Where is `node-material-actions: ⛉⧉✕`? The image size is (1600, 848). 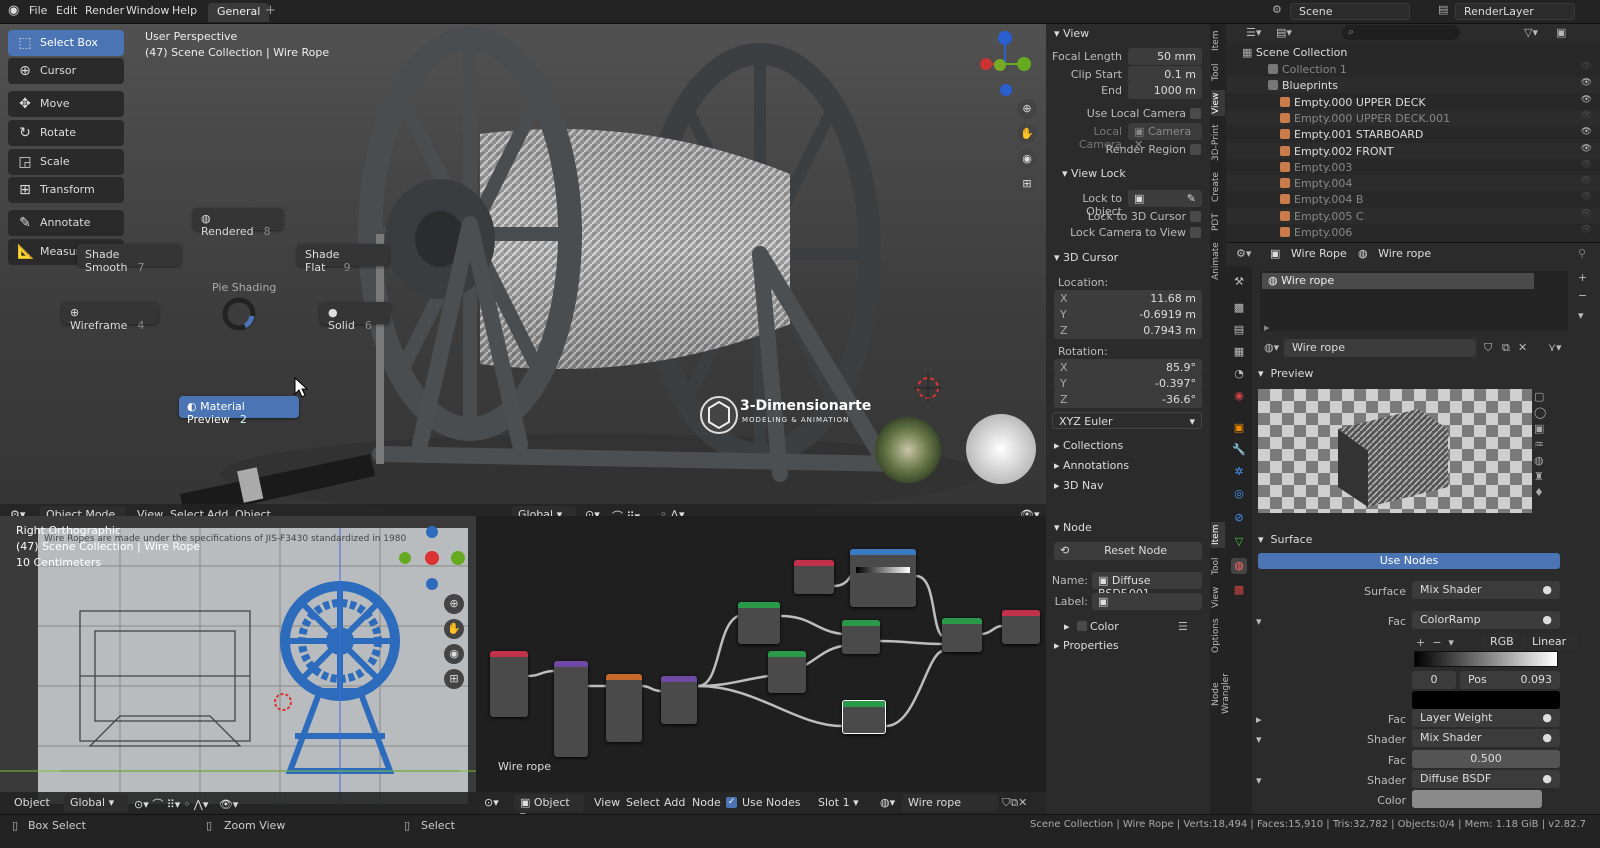
node-material-actions: ⛉⧉✕ is located at coordinates (1014, 803).